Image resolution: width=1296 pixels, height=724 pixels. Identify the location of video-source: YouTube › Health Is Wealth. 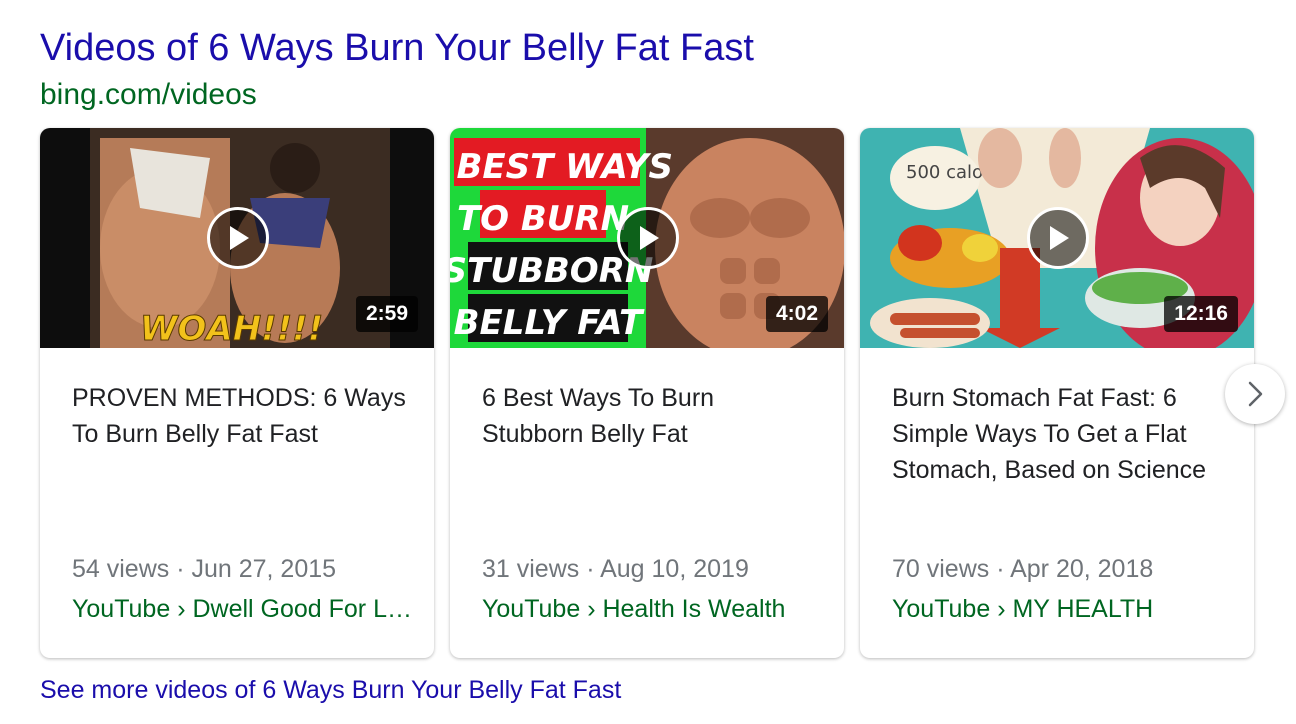
(634, 609).